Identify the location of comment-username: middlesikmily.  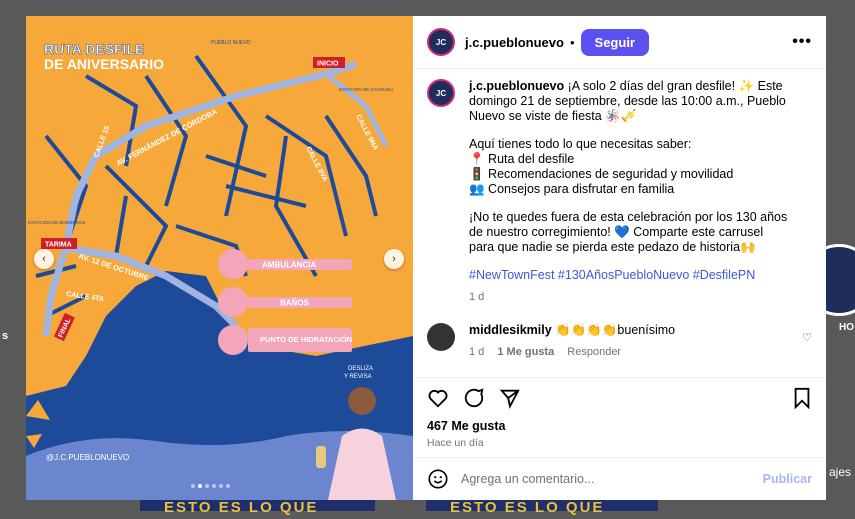
(510, 330).